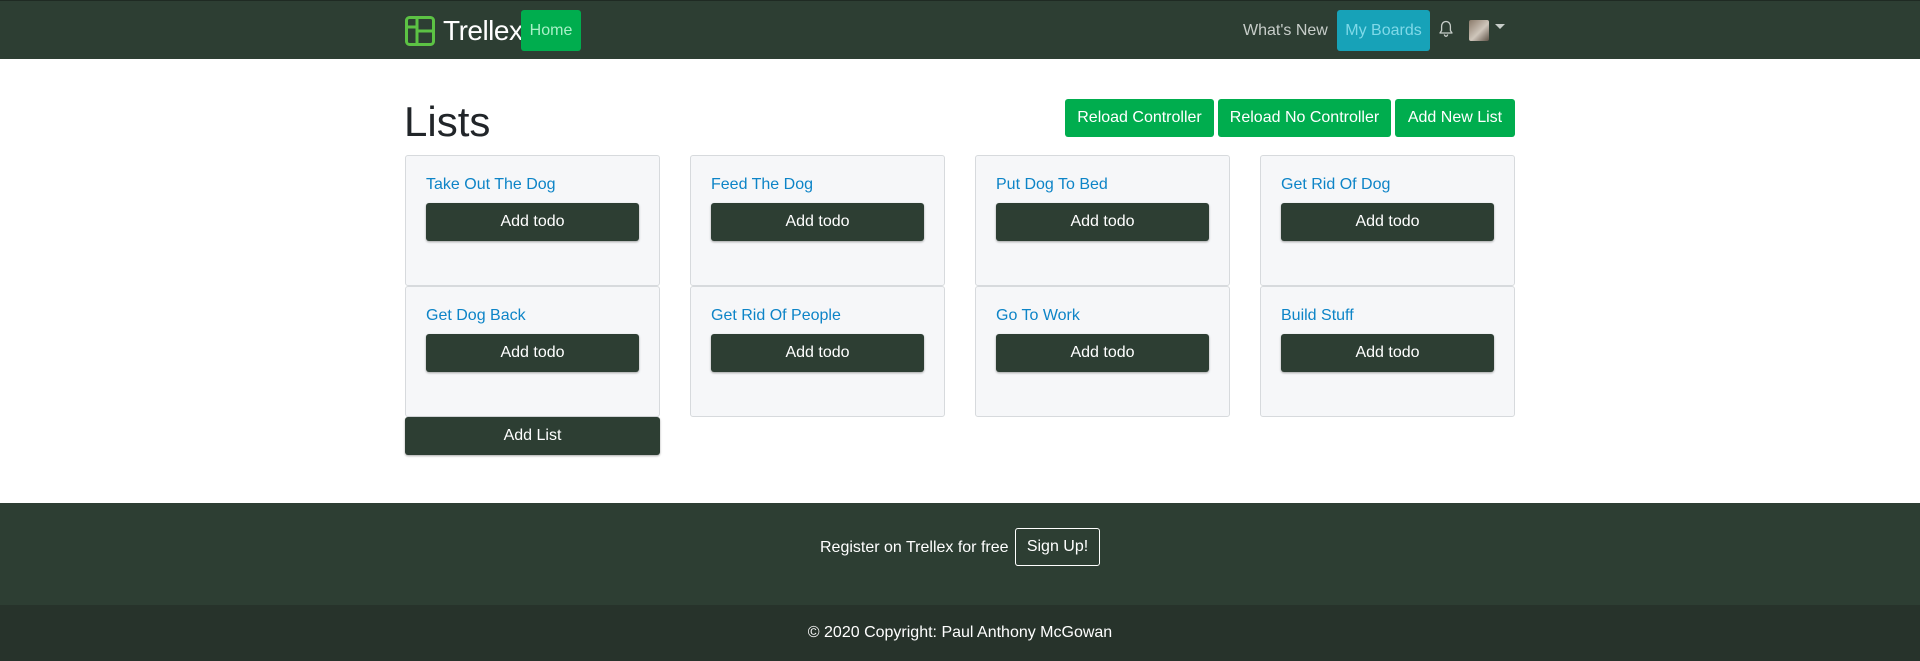  I want to click on nav-whats-new-link: What's New, so click(1285, 30).